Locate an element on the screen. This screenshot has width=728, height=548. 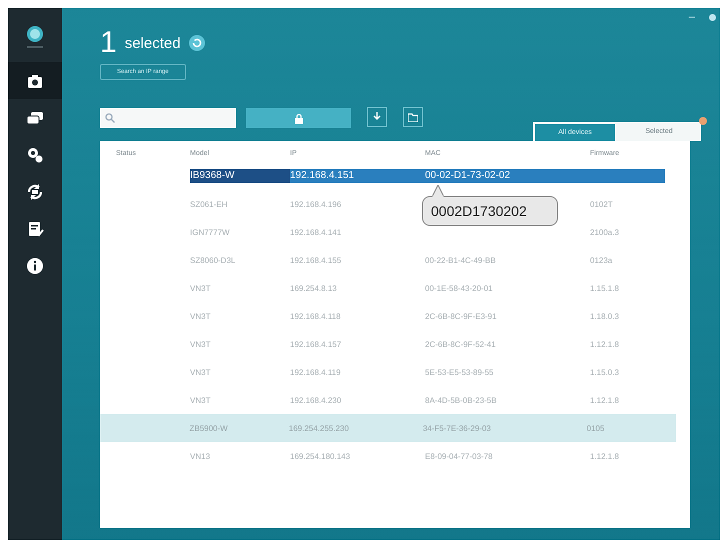
table-cell-text: 169.254.255.230 is located at coordinates (319, 428).